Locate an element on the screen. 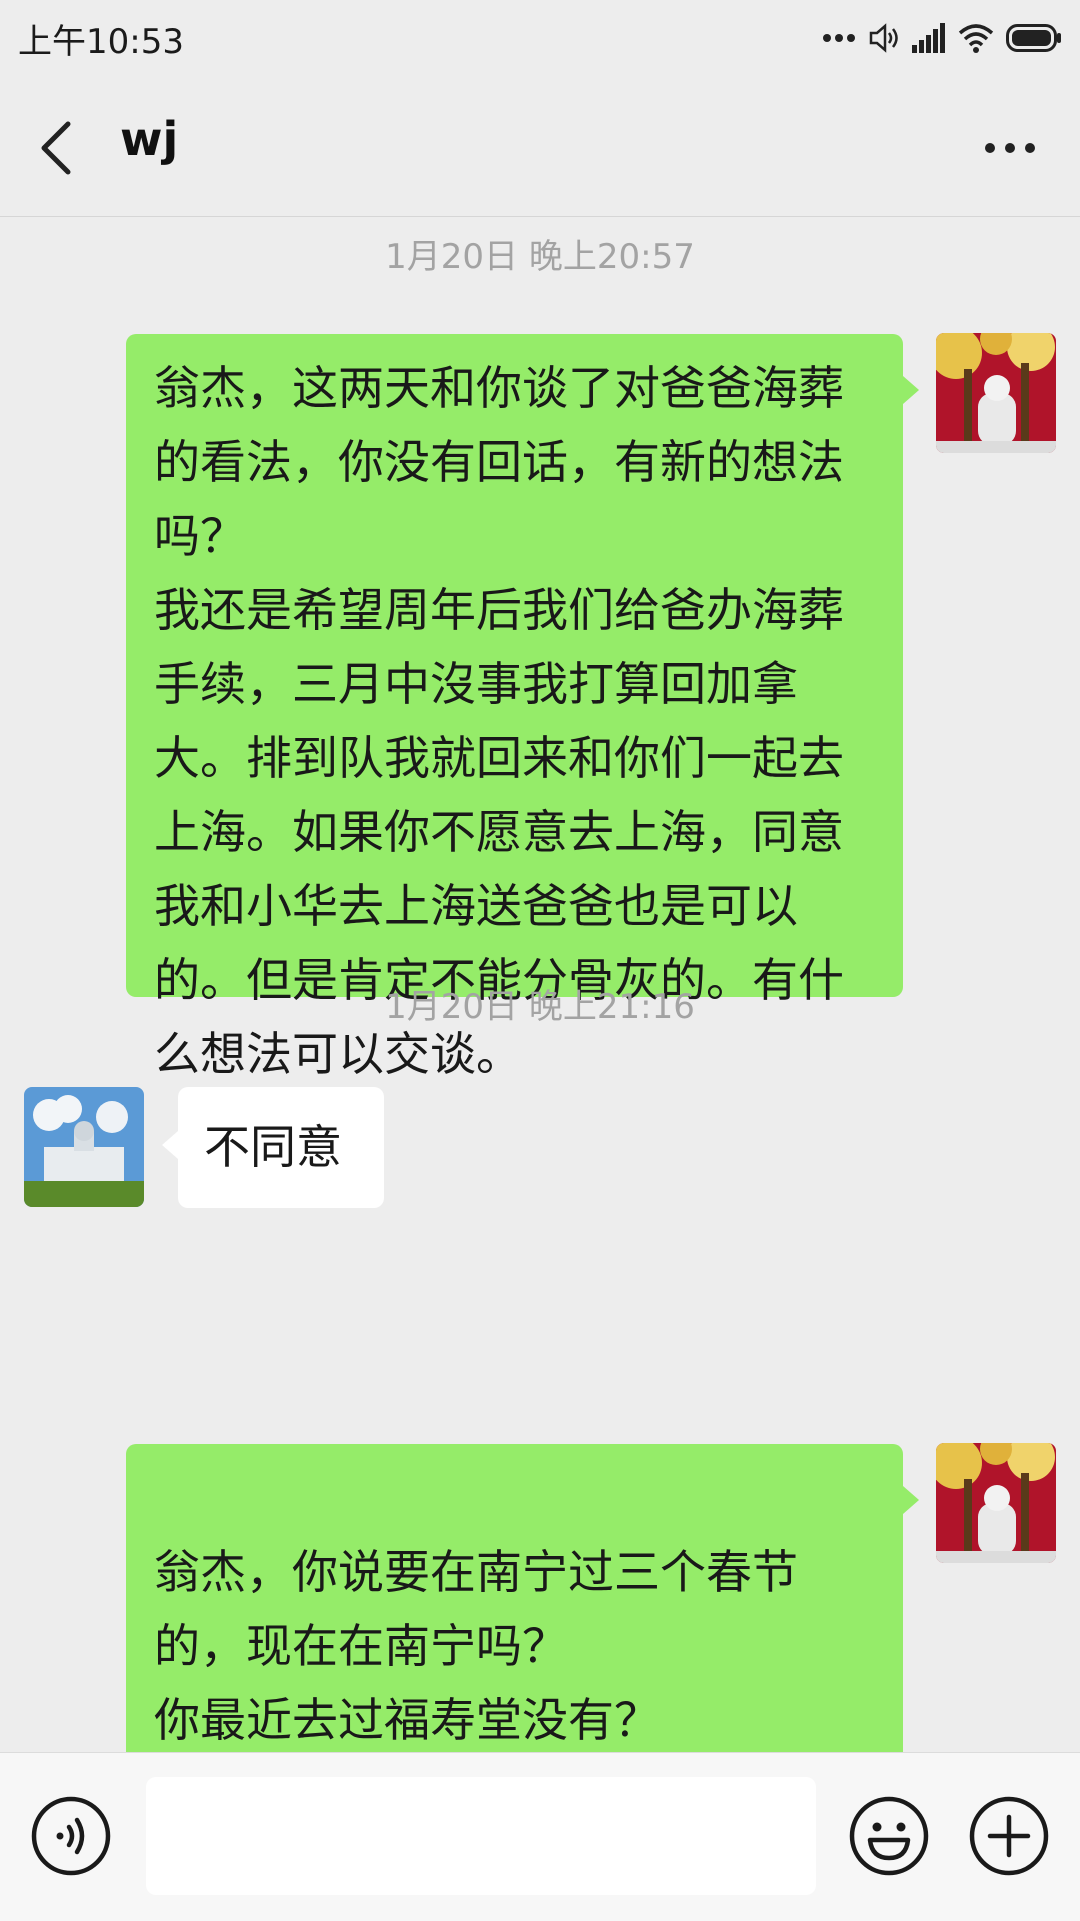 This screenshot has height=1921, width=1080. volume-icon is located at coordinates (883, 38).